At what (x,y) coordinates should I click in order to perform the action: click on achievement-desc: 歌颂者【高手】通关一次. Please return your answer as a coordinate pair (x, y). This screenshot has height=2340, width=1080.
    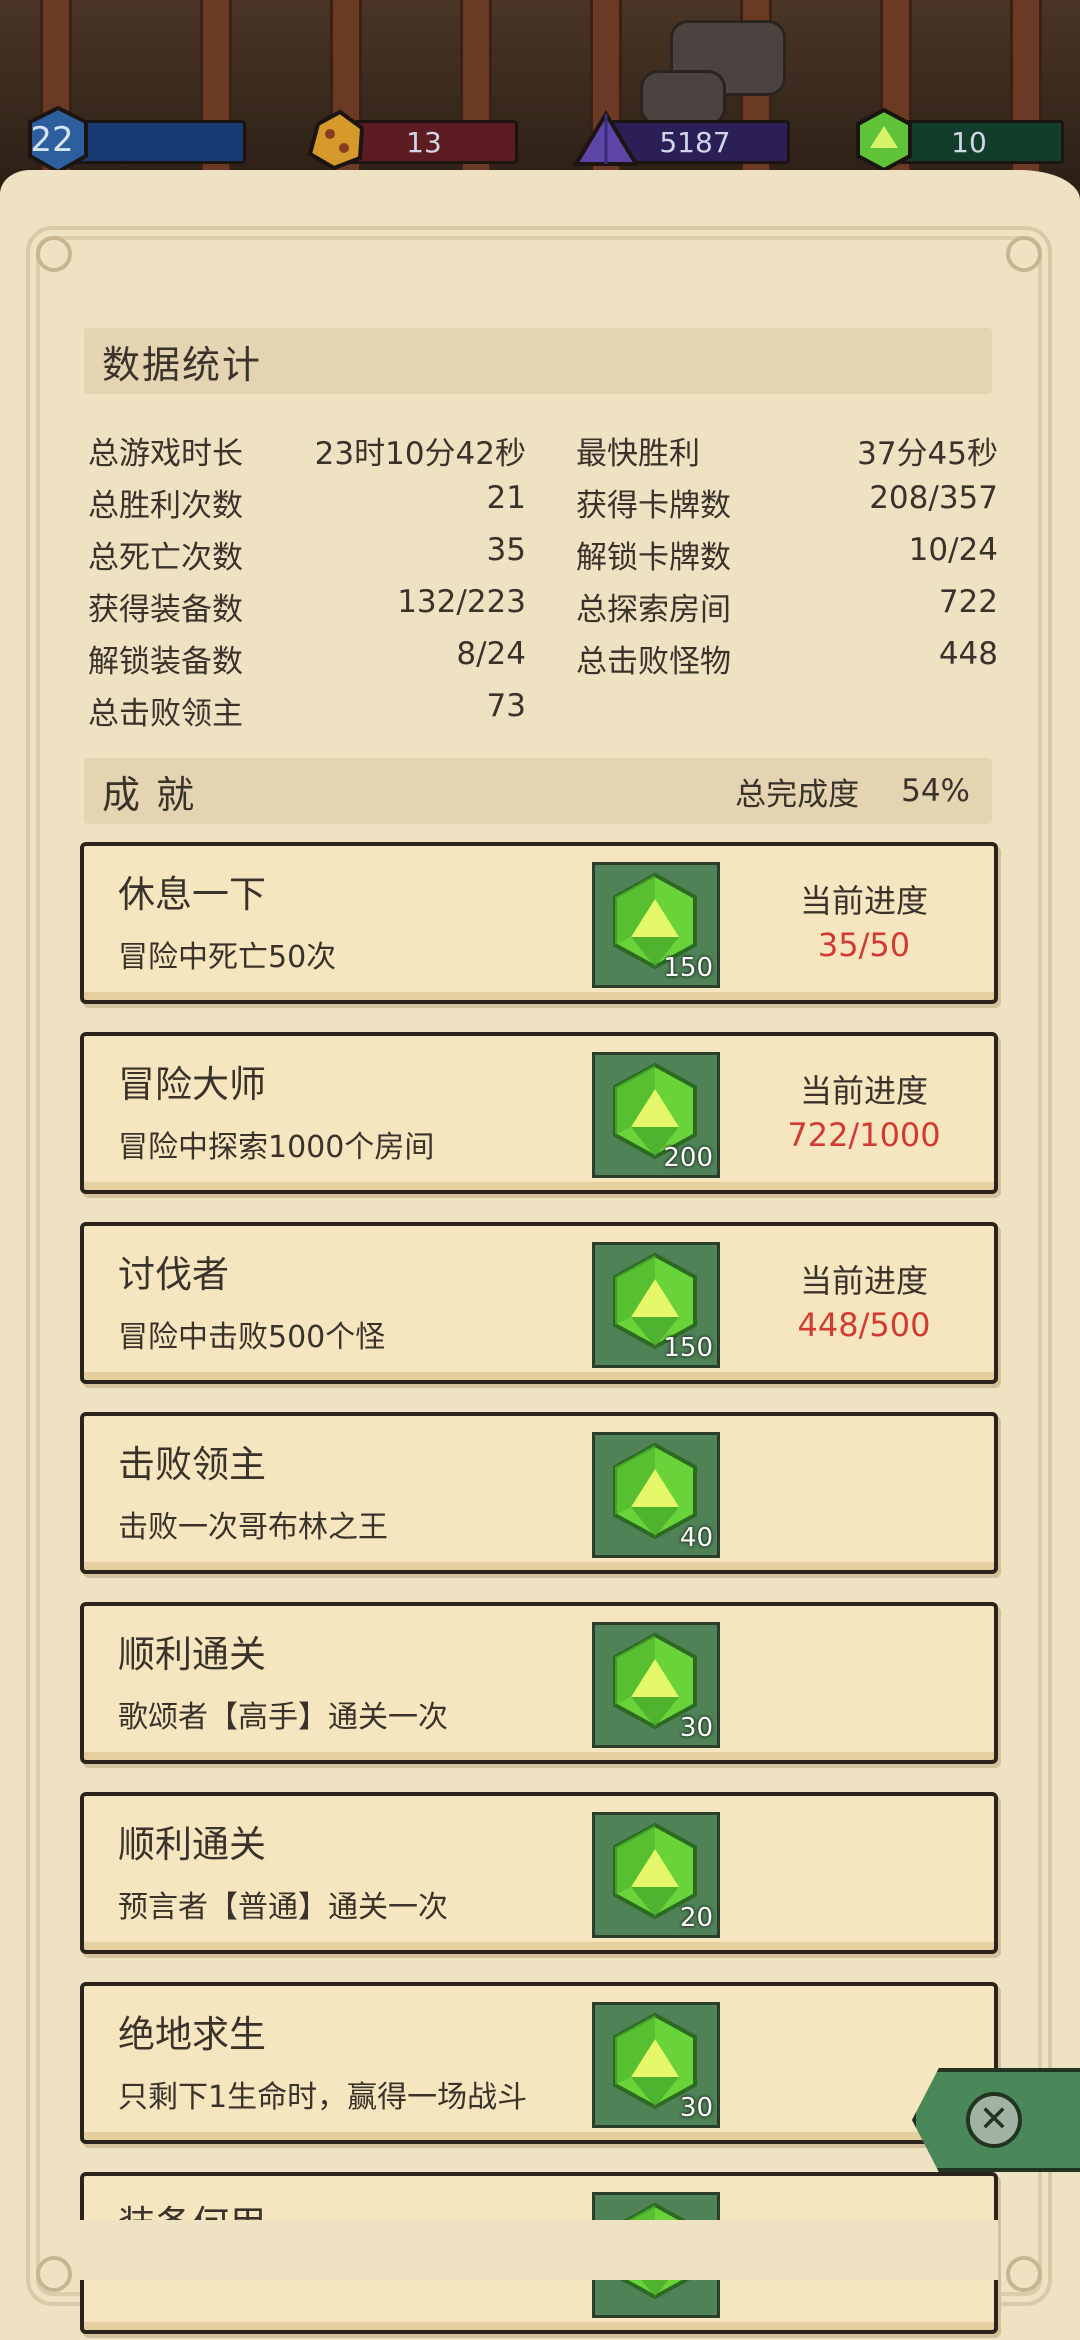
    Looking at the image, I should click on (283, 1717).